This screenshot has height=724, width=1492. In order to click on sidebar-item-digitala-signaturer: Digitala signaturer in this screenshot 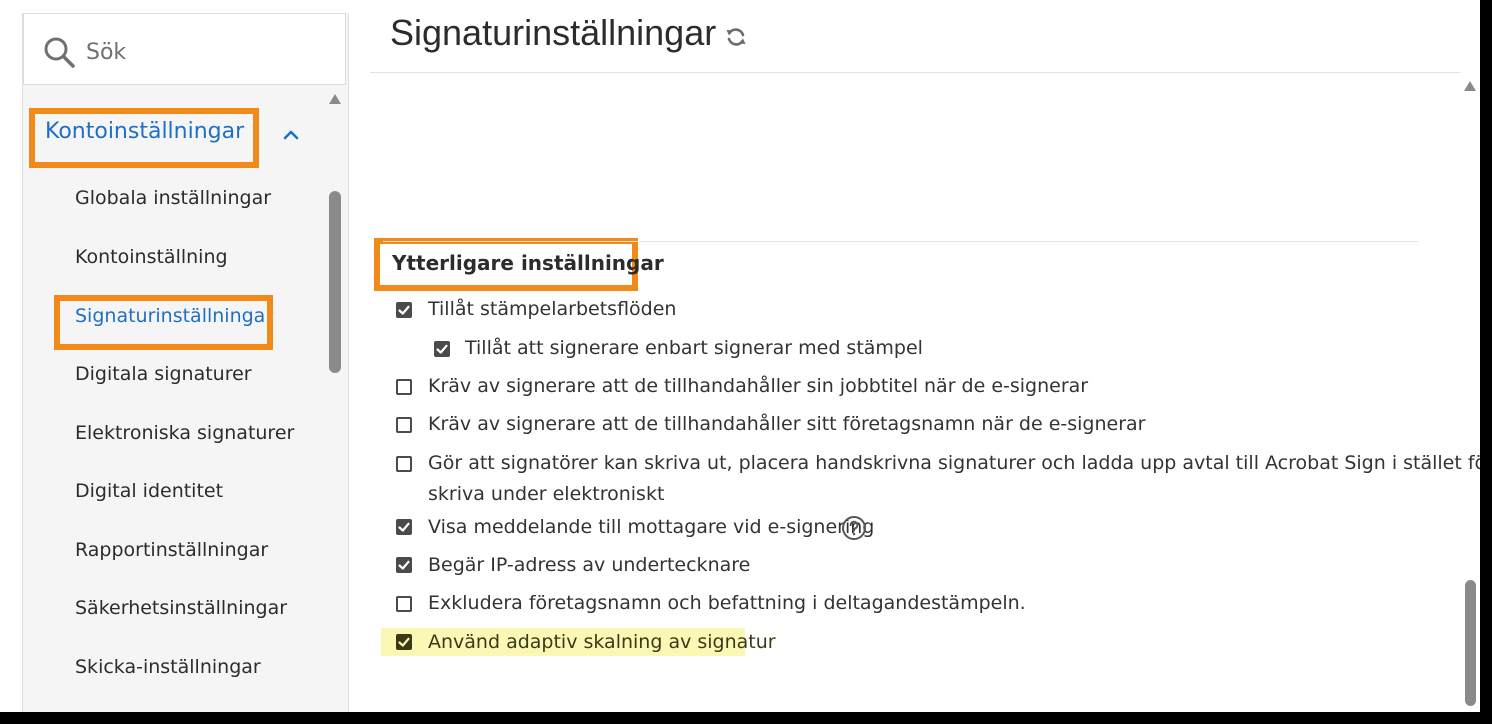, I will do `click(163, 374)`.